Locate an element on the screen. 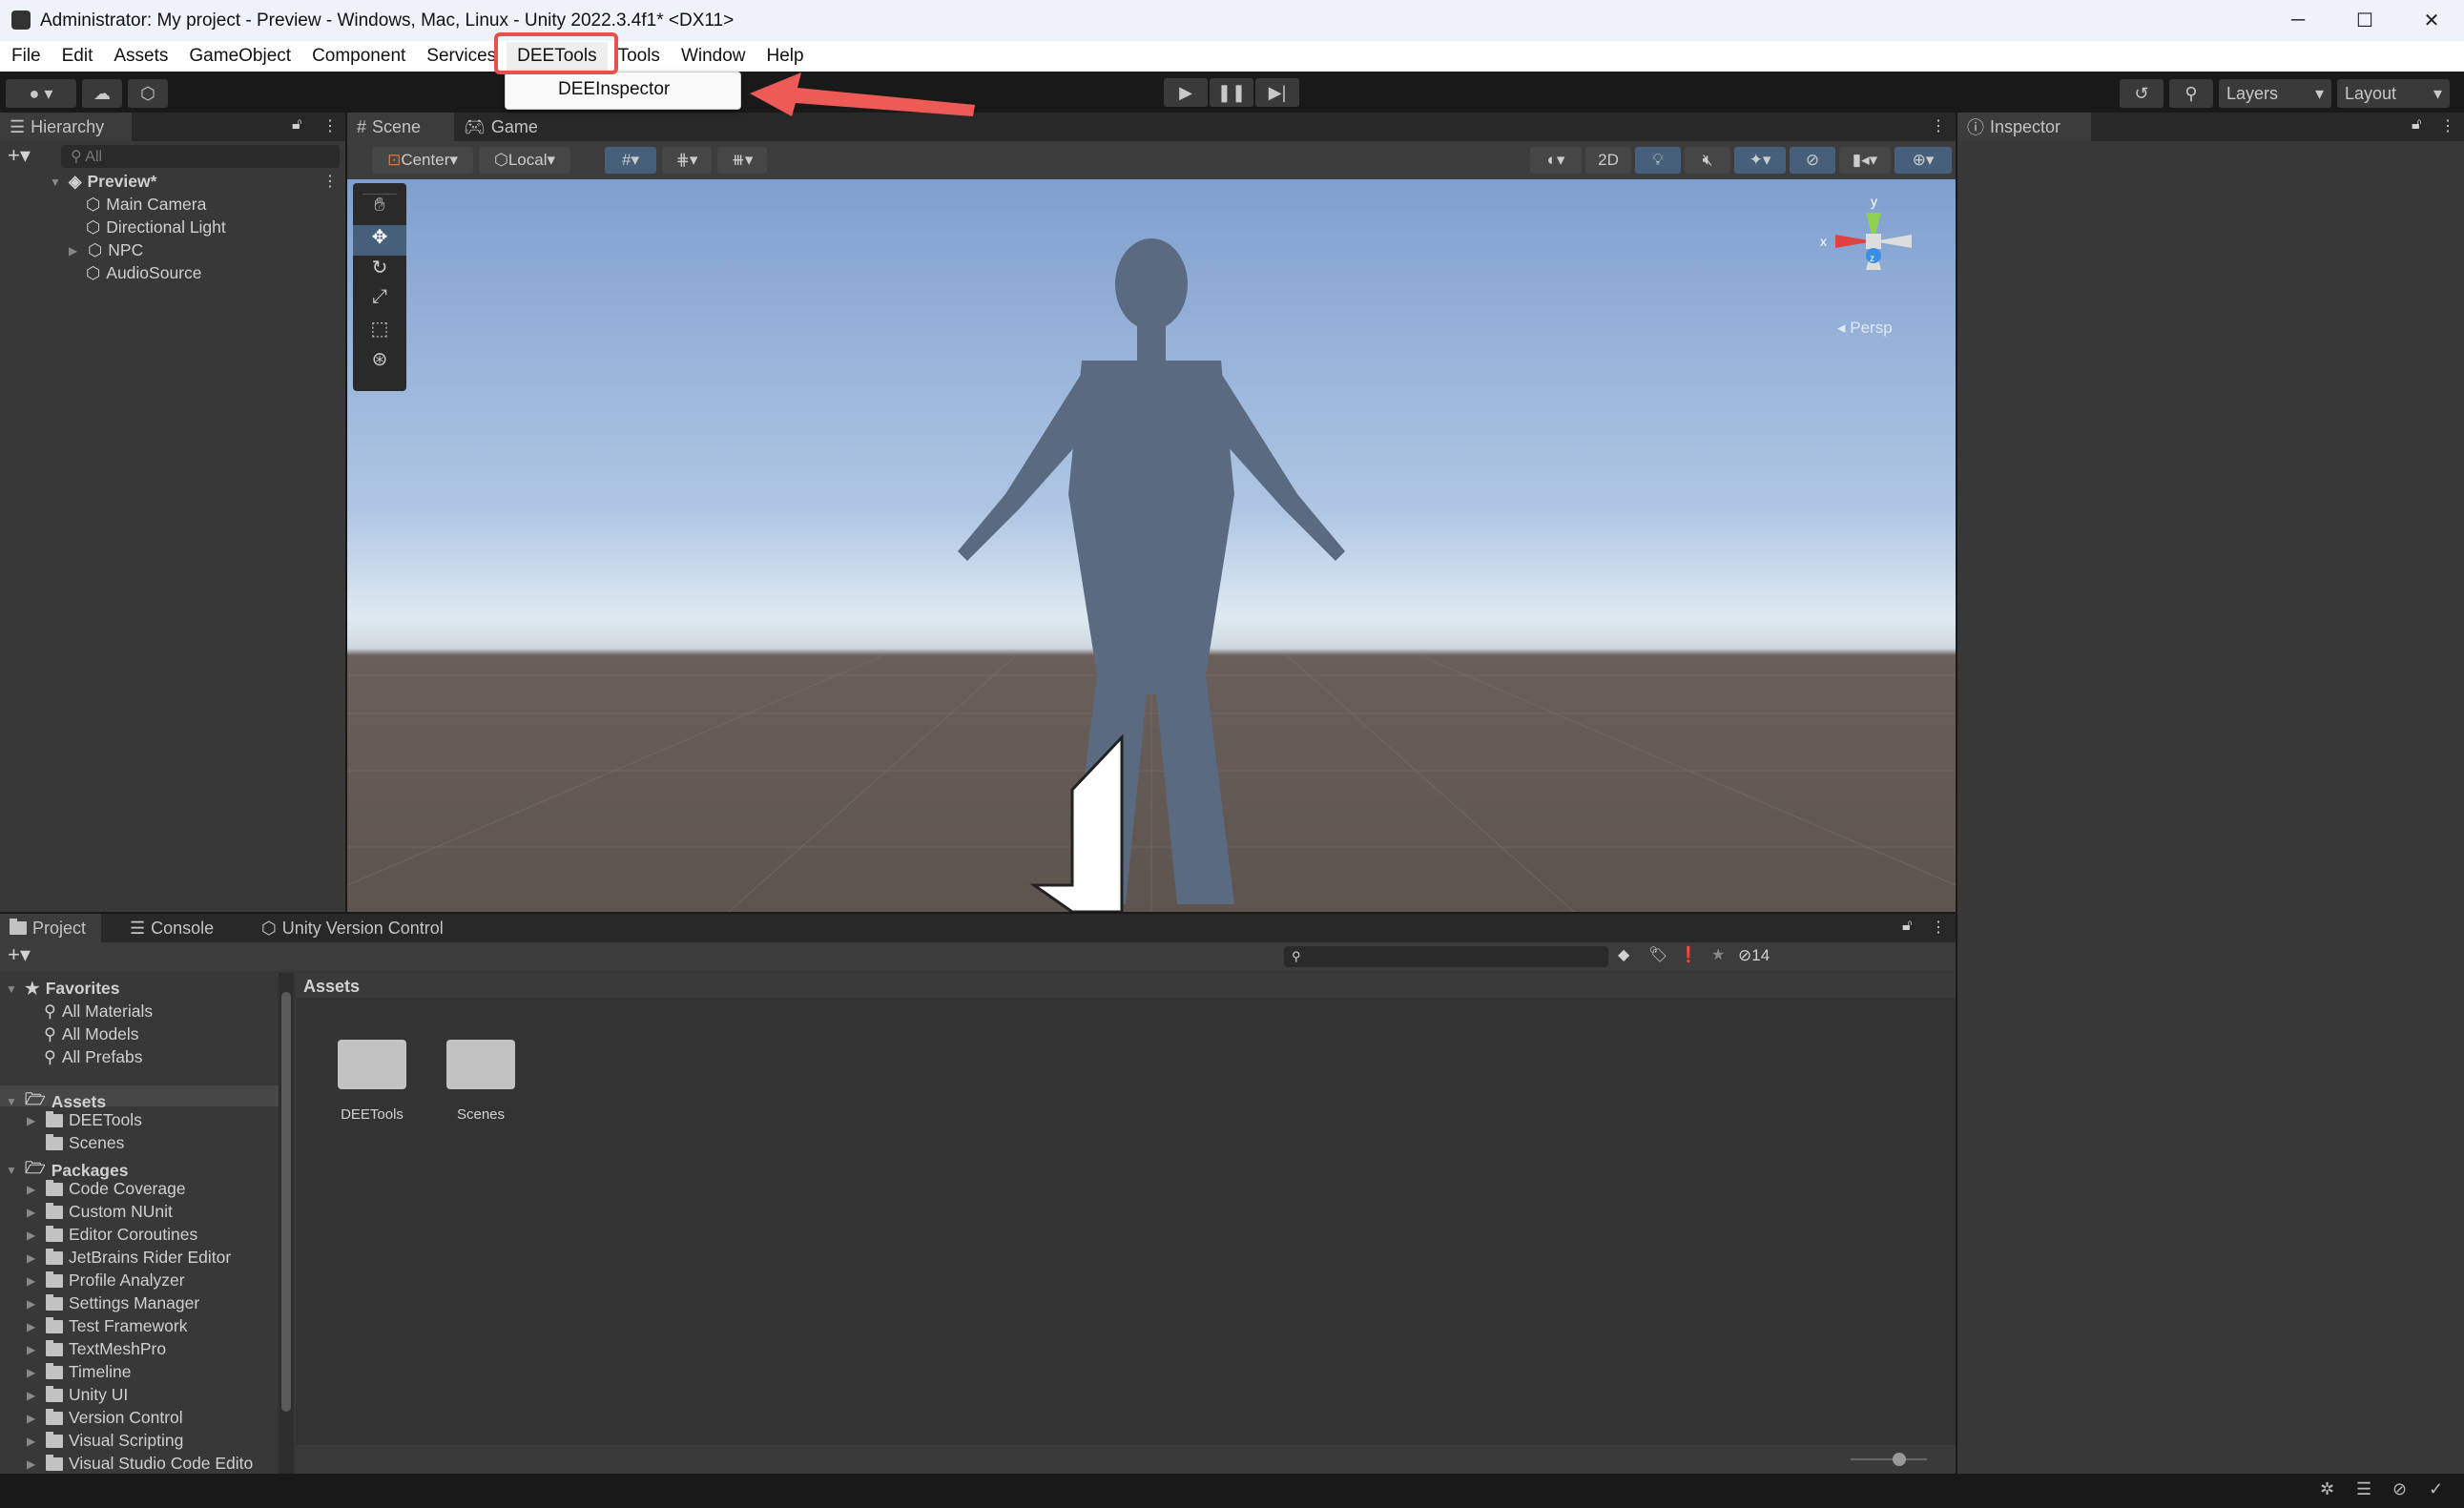  orientation-gizmo: y x z is located at coordinates (1873, 241).